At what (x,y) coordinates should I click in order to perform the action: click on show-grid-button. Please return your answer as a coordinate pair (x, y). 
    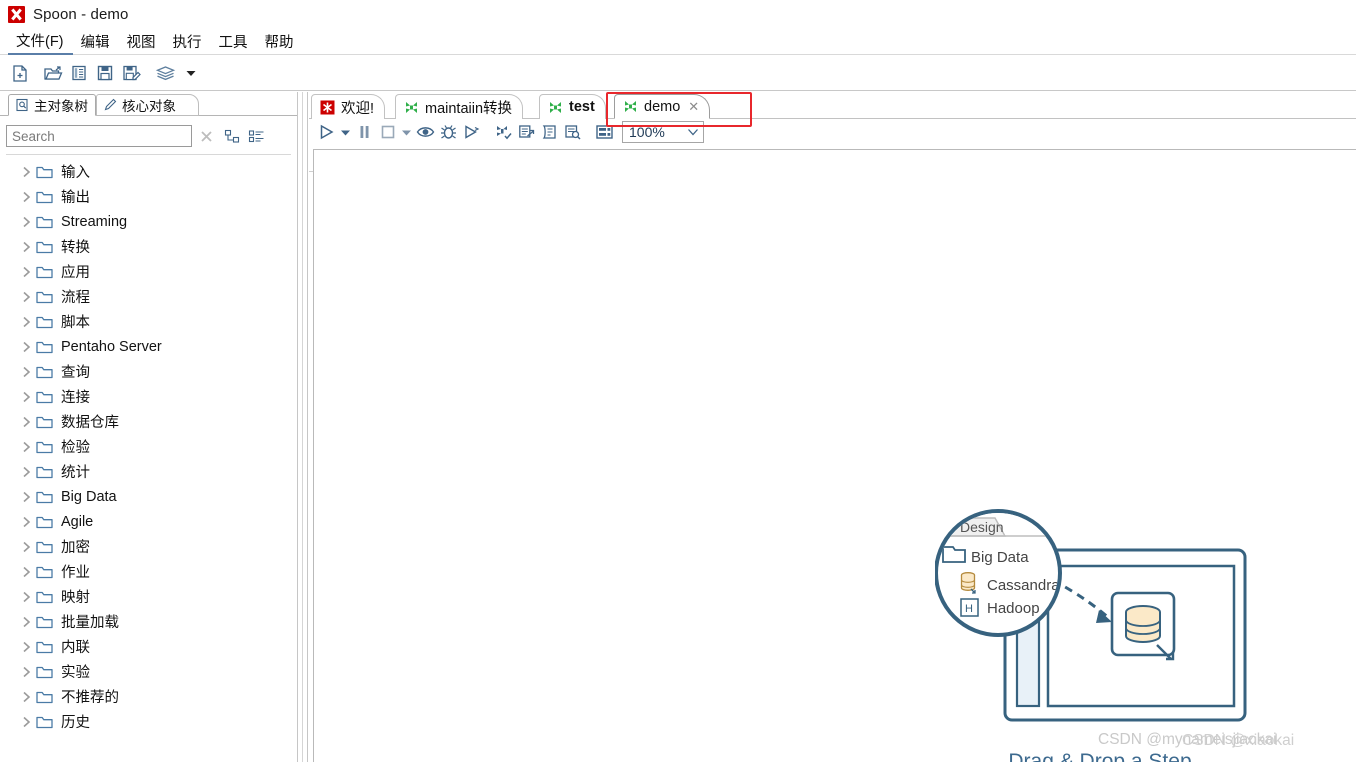
    Looking at the image, I should click on (604, 132).